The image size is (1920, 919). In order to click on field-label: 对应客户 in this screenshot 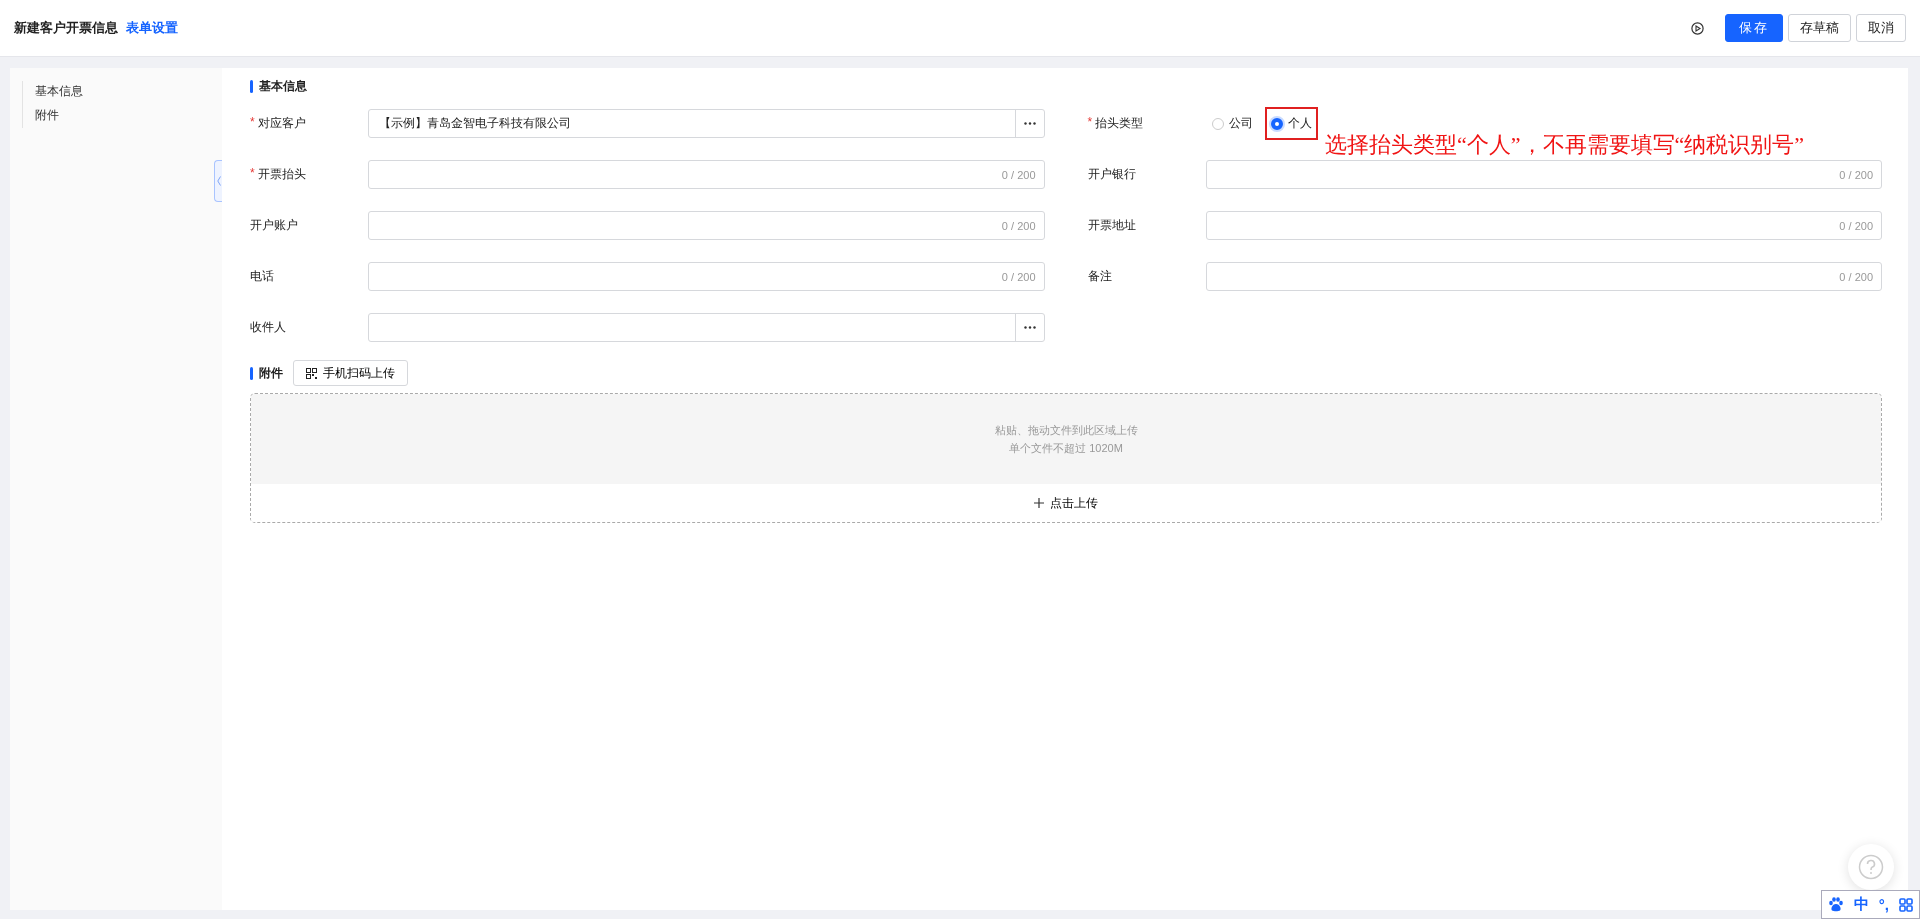, I will do `click(281, 123)`.